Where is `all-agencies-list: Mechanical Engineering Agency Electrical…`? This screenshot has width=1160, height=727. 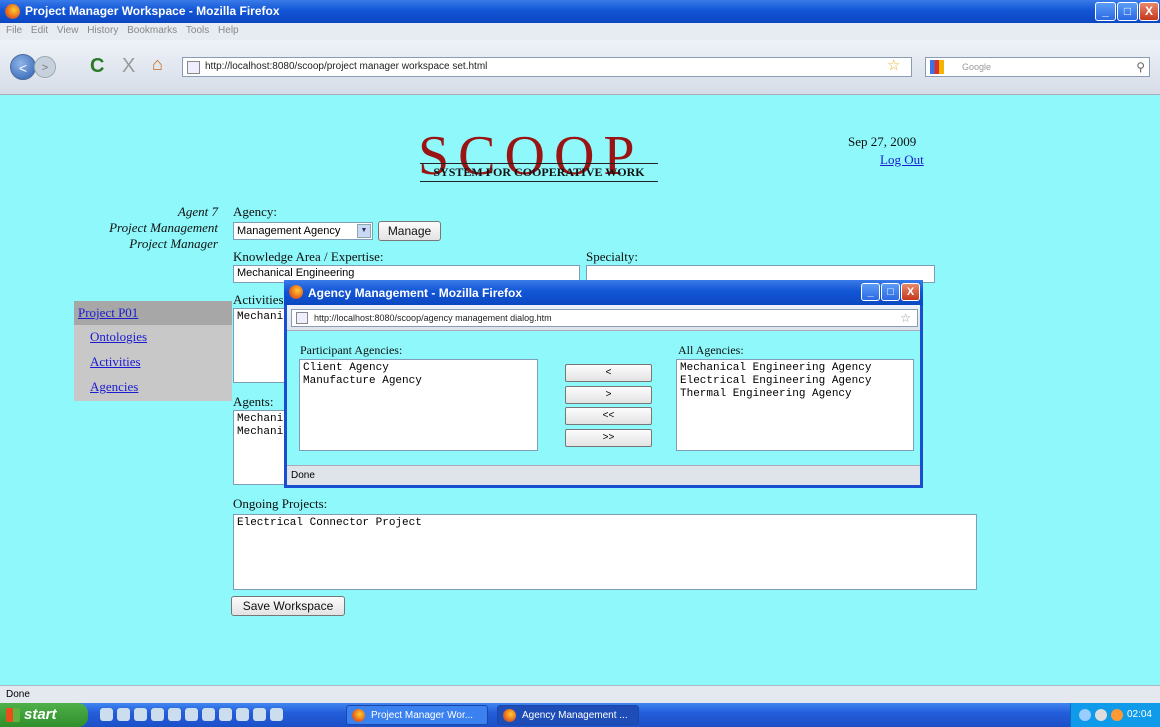 all-agencies-list: Mechanical Engineering Agency Electrical… is located at coordinates (795, 405).